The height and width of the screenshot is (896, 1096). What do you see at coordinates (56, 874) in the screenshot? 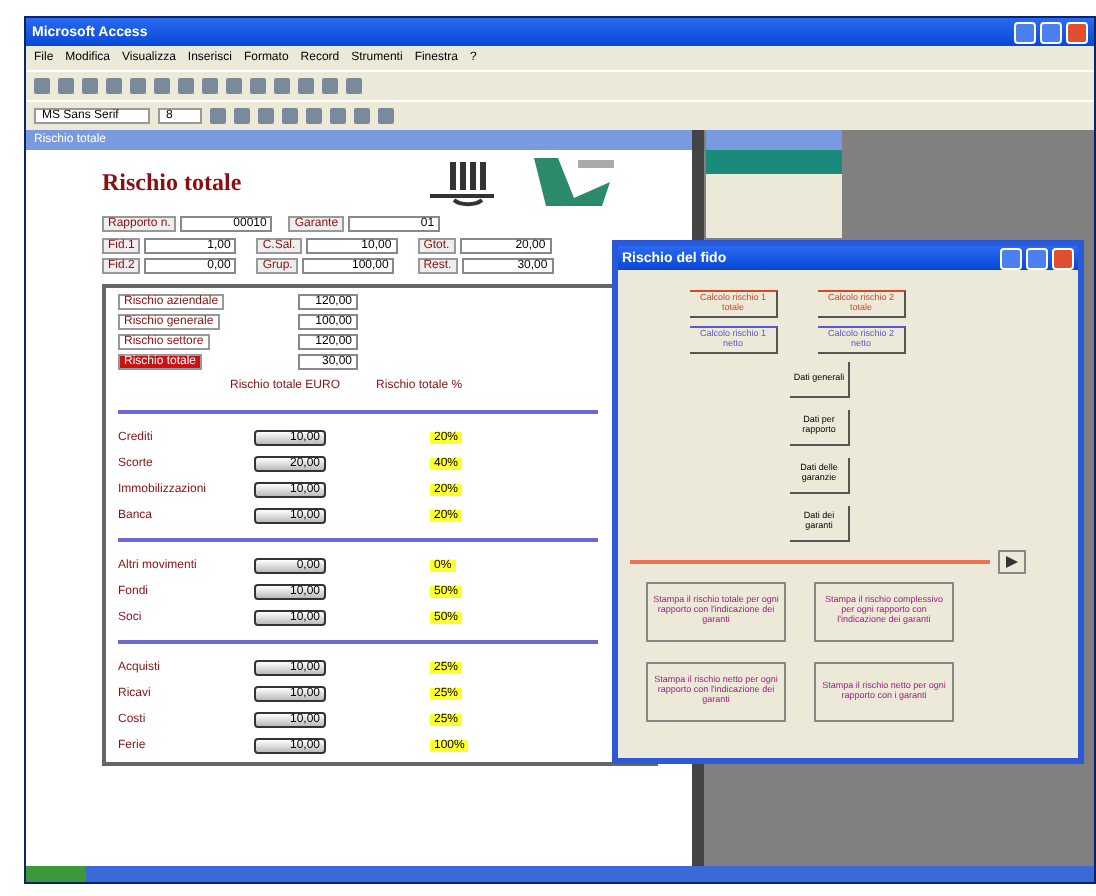
I see `start-button` at bounding box center [56, 874].